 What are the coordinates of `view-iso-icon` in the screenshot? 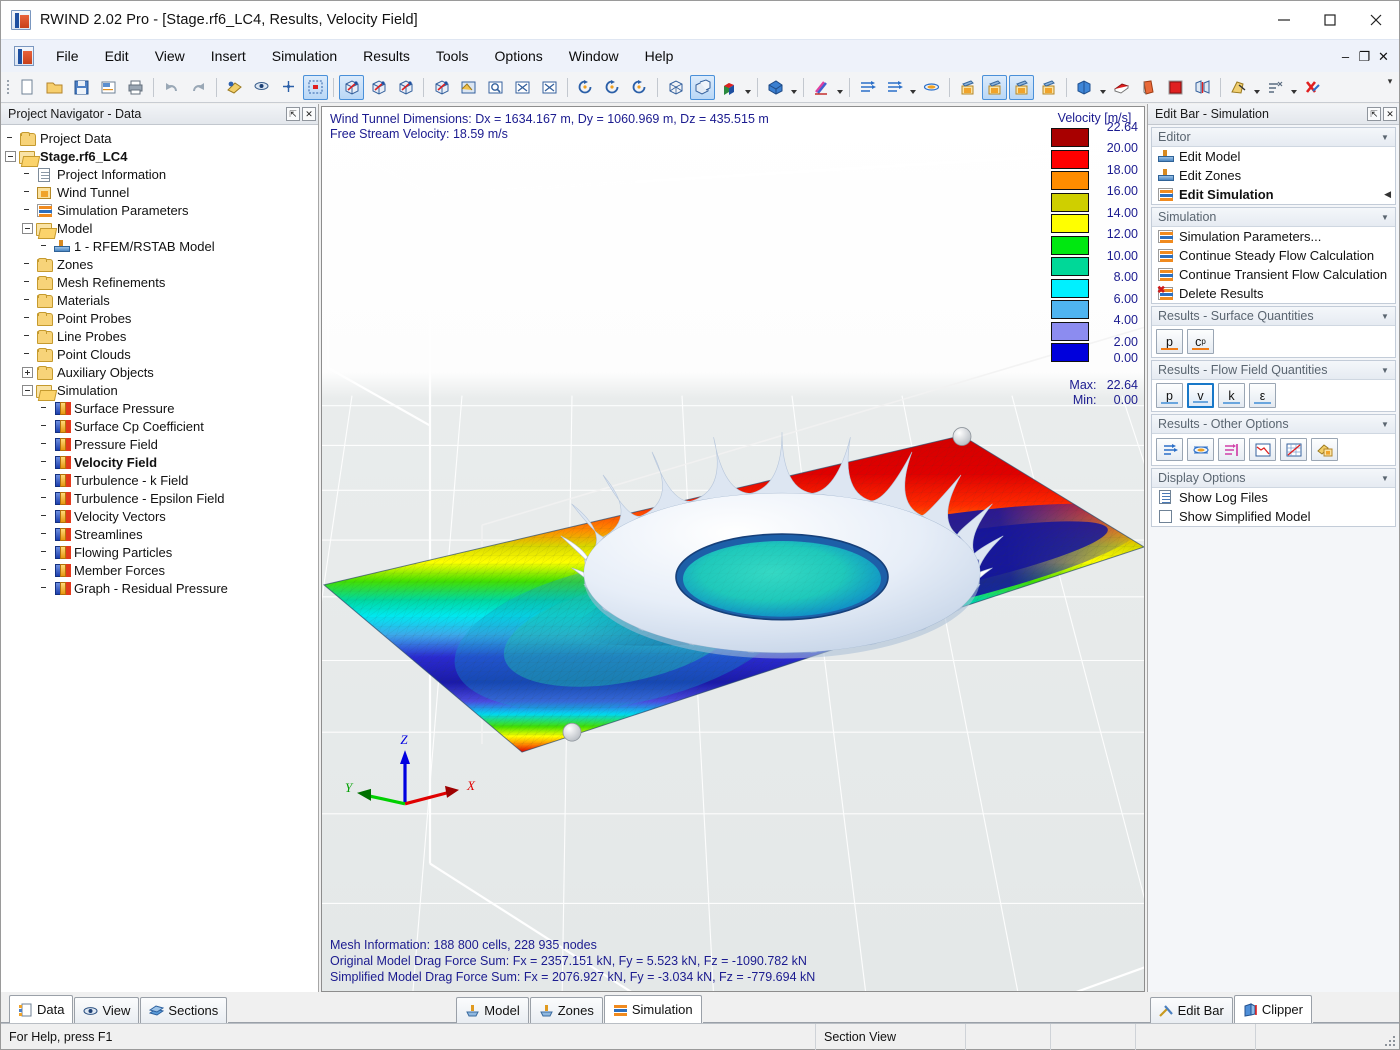 It's located at (351, 87).